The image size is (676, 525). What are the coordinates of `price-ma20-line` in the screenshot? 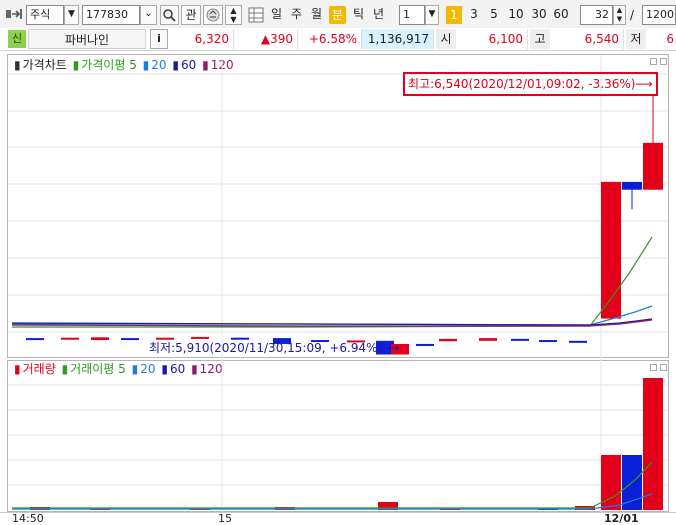 It's located at (332, 315).